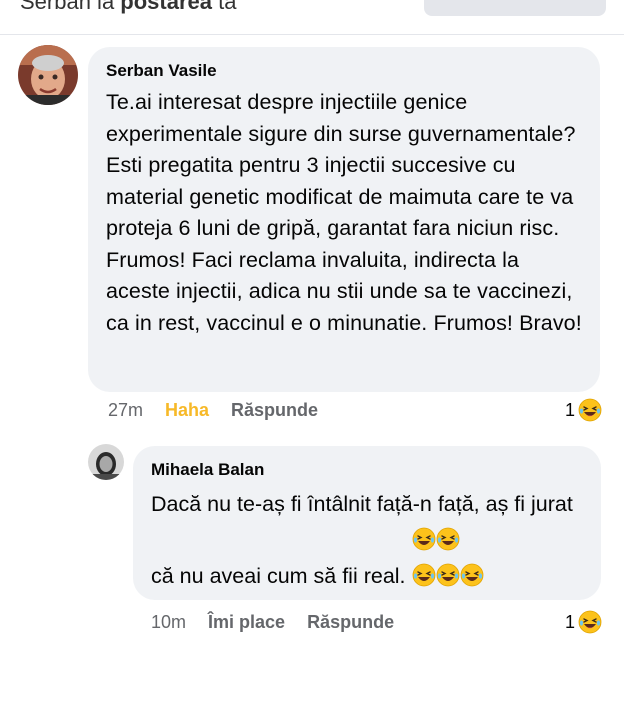  I want to click on reply-emoji-group, so click(448, 558).